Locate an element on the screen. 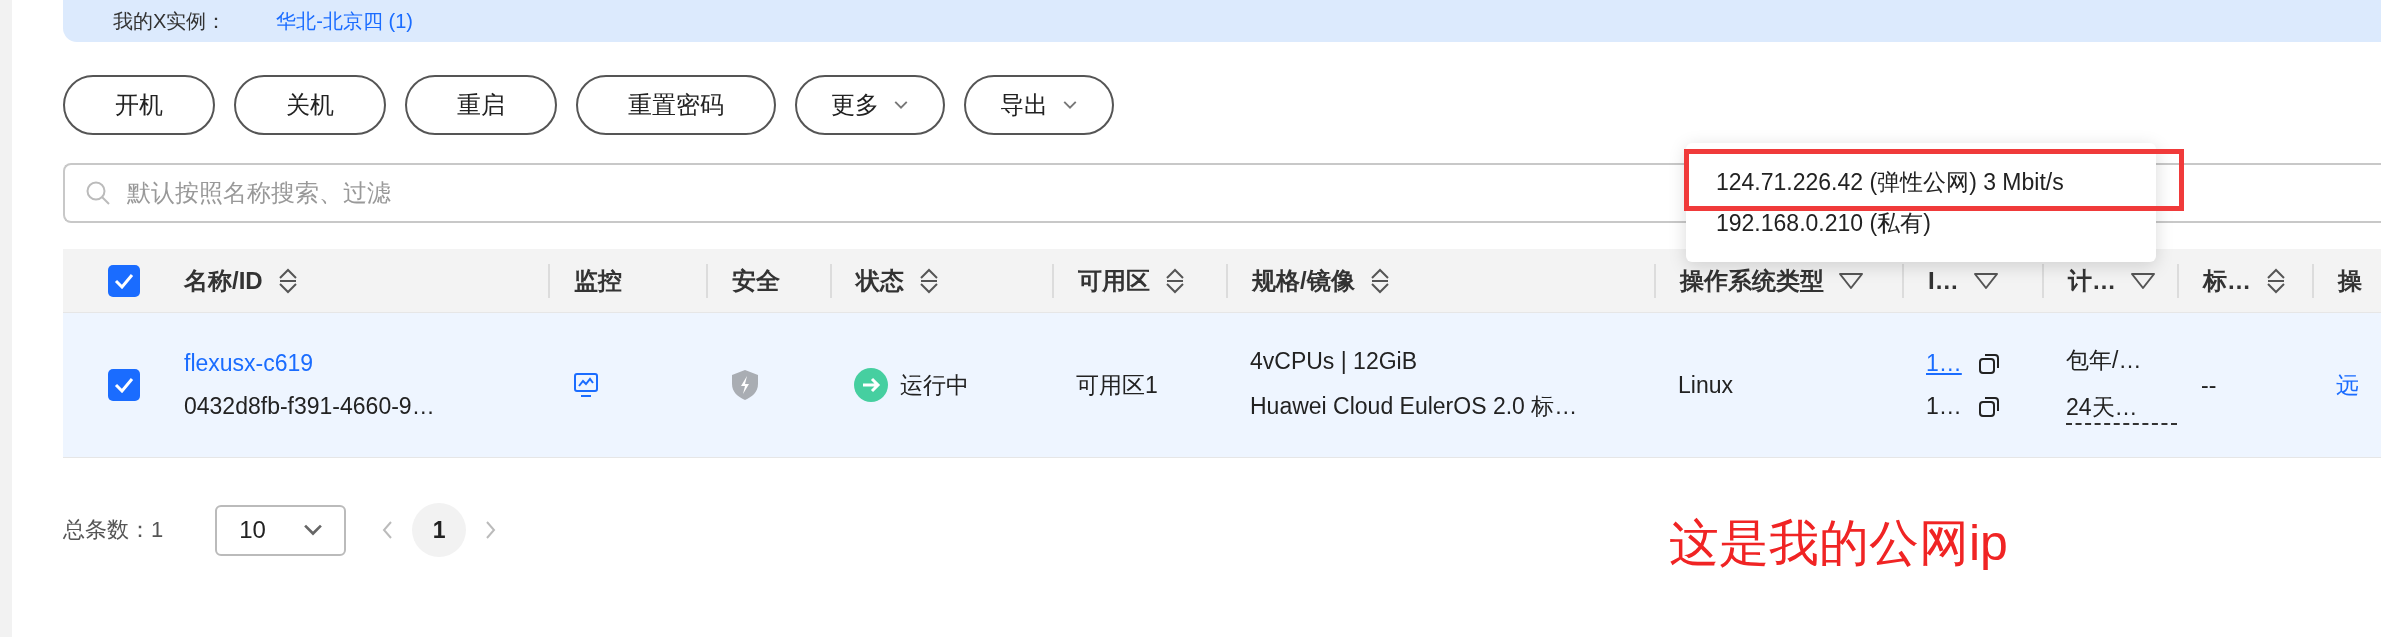 Image resolution: width=2381 pixels, height=637 pixels. zone-text: 可用区1 is located at coordinates (1117, 385).